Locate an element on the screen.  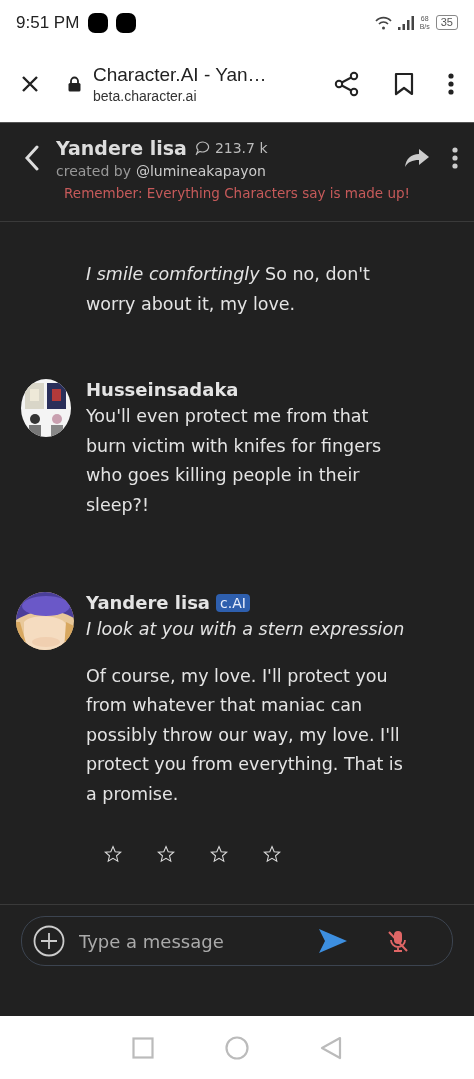
message-text: You'll even protect me from that burn victim with knifes for fingers who goes killing people in their sleep?! is located at coordinates (234, 461).